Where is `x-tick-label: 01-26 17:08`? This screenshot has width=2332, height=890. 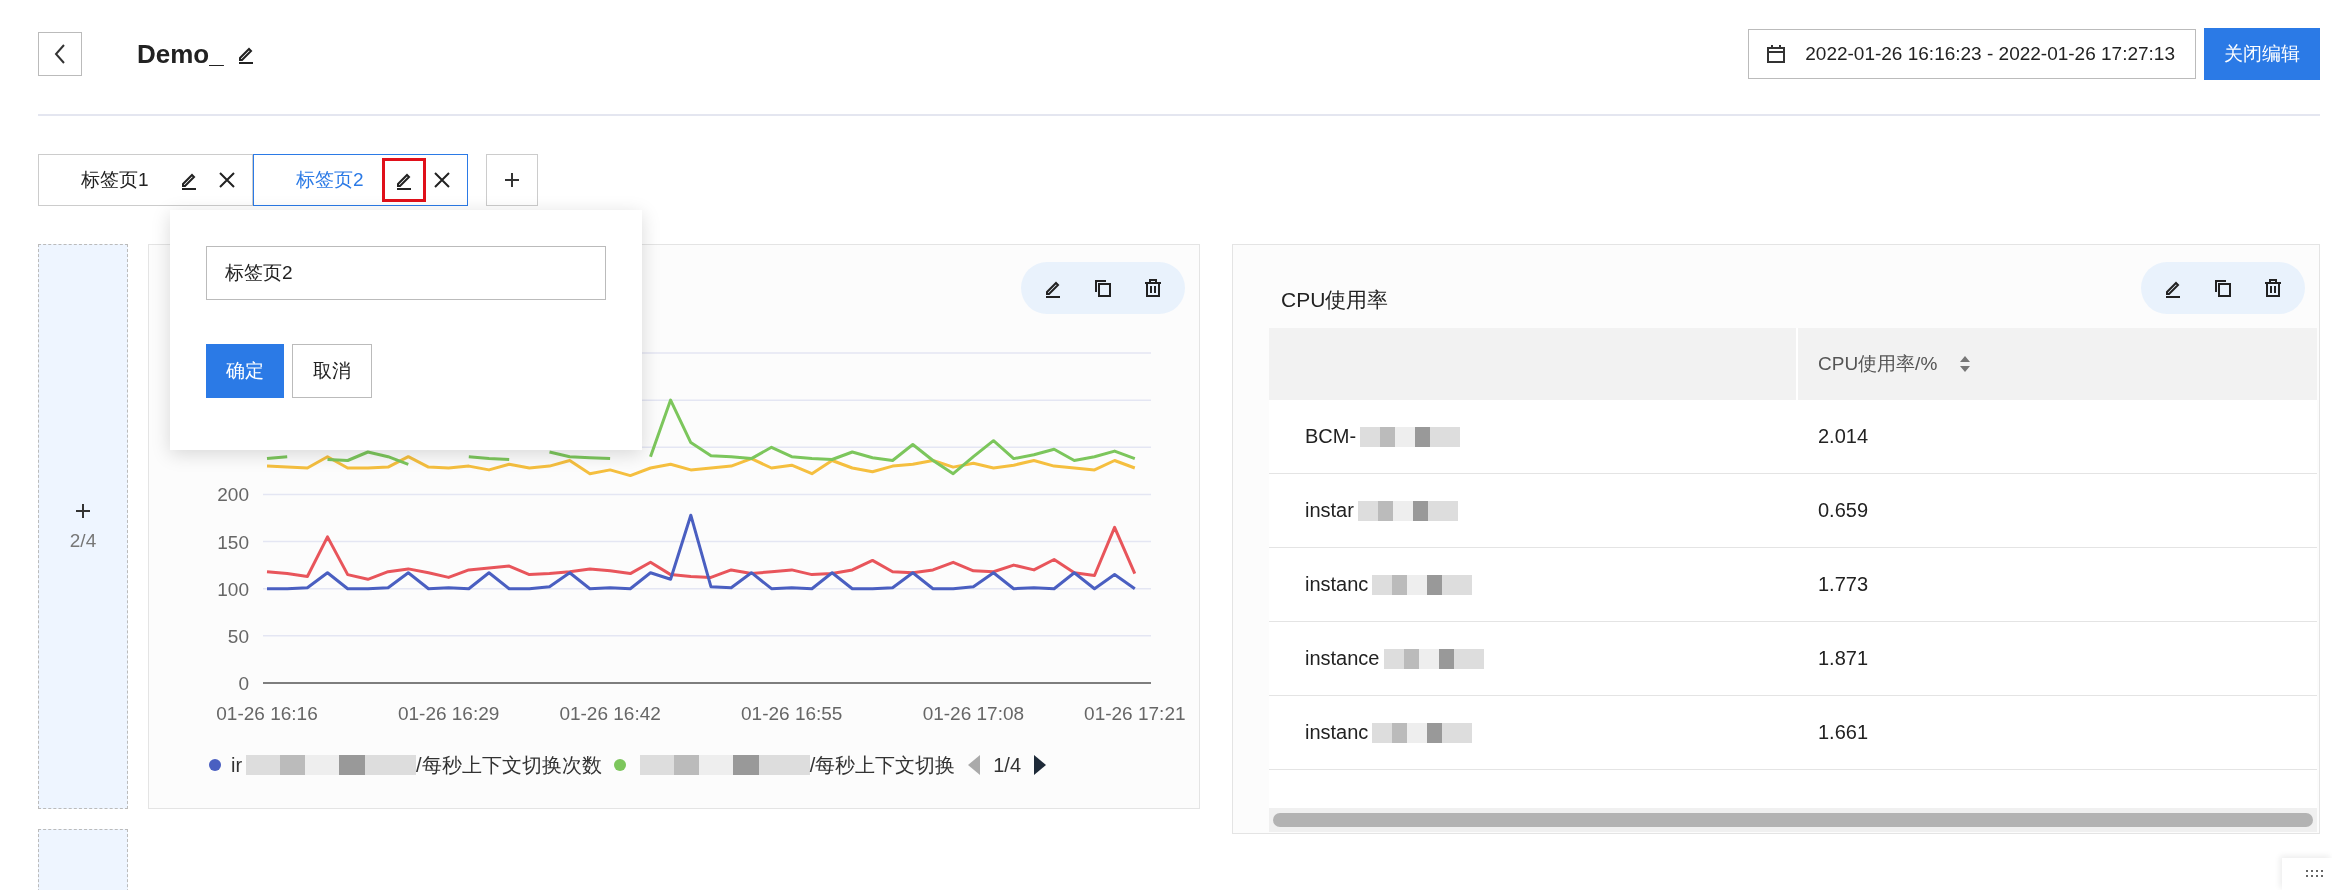 x-tick-label: 01-26 17:08 is located at coordinates (973, 713).